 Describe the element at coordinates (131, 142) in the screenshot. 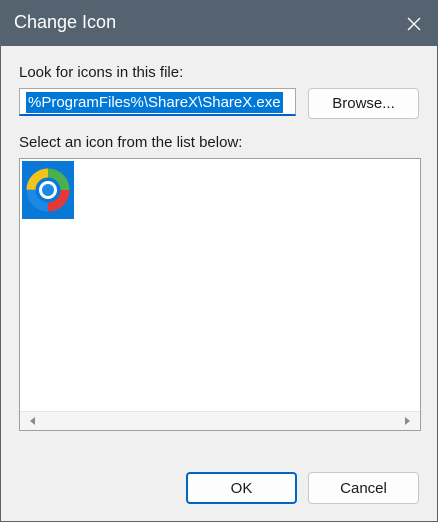

I see `icon-list-label: Select an icon from the list below:` at that location.